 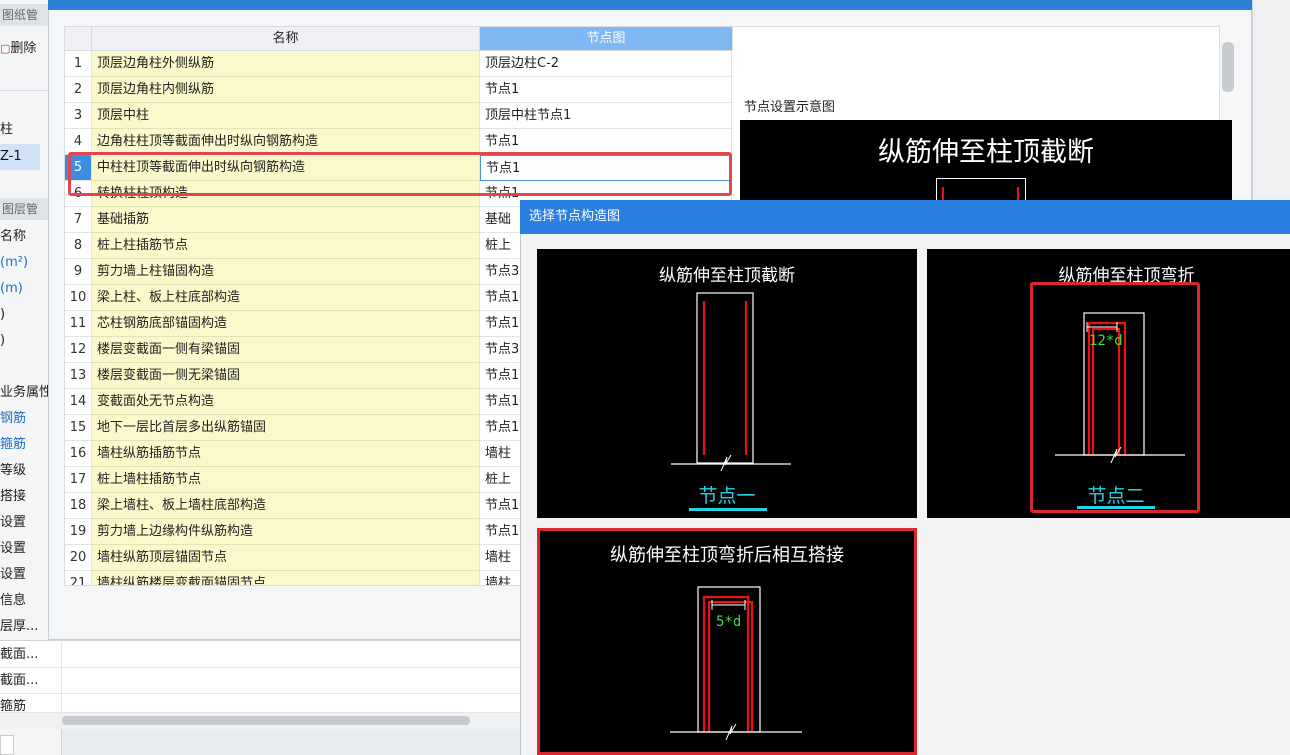 I want to click on row-index: 12, so click(x=78, y=350).